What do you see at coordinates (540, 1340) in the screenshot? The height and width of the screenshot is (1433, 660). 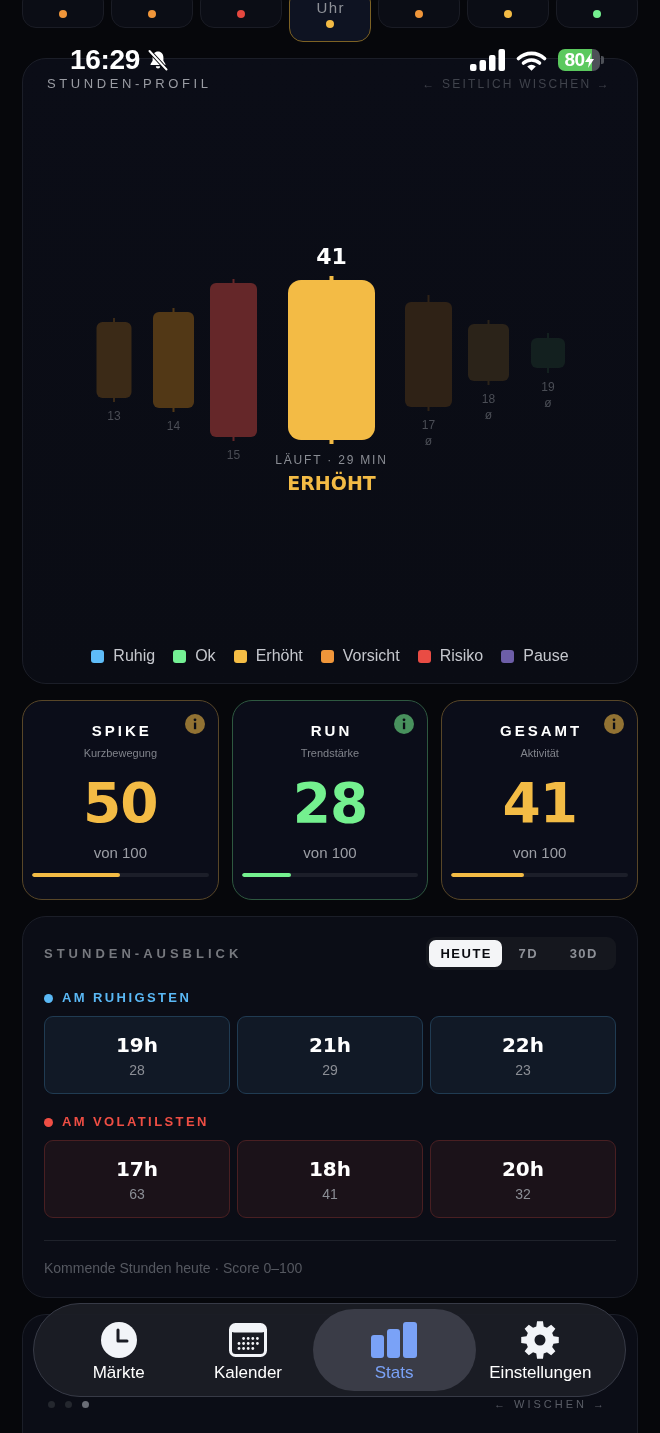 I see `settings-icon` at bounding box center [540, 1340].